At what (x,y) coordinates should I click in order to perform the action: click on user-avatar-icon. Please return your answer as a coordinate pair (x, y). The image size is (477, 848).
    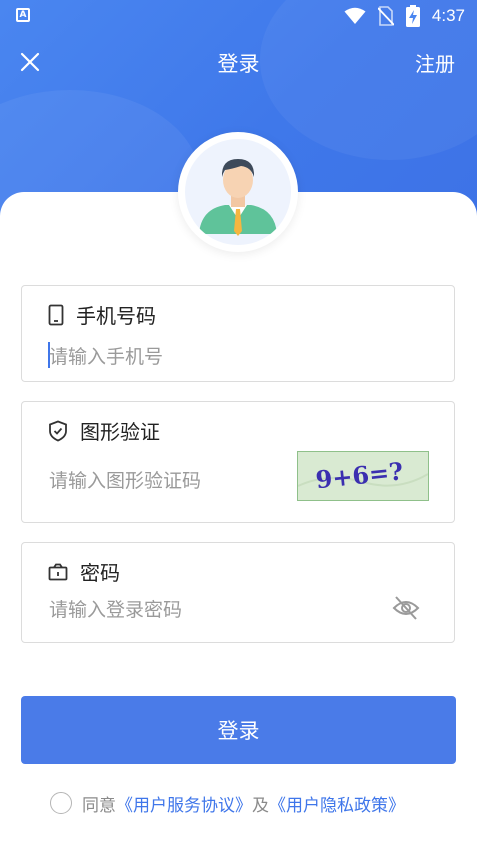
    Looking at the image, I should click on (238, 197).